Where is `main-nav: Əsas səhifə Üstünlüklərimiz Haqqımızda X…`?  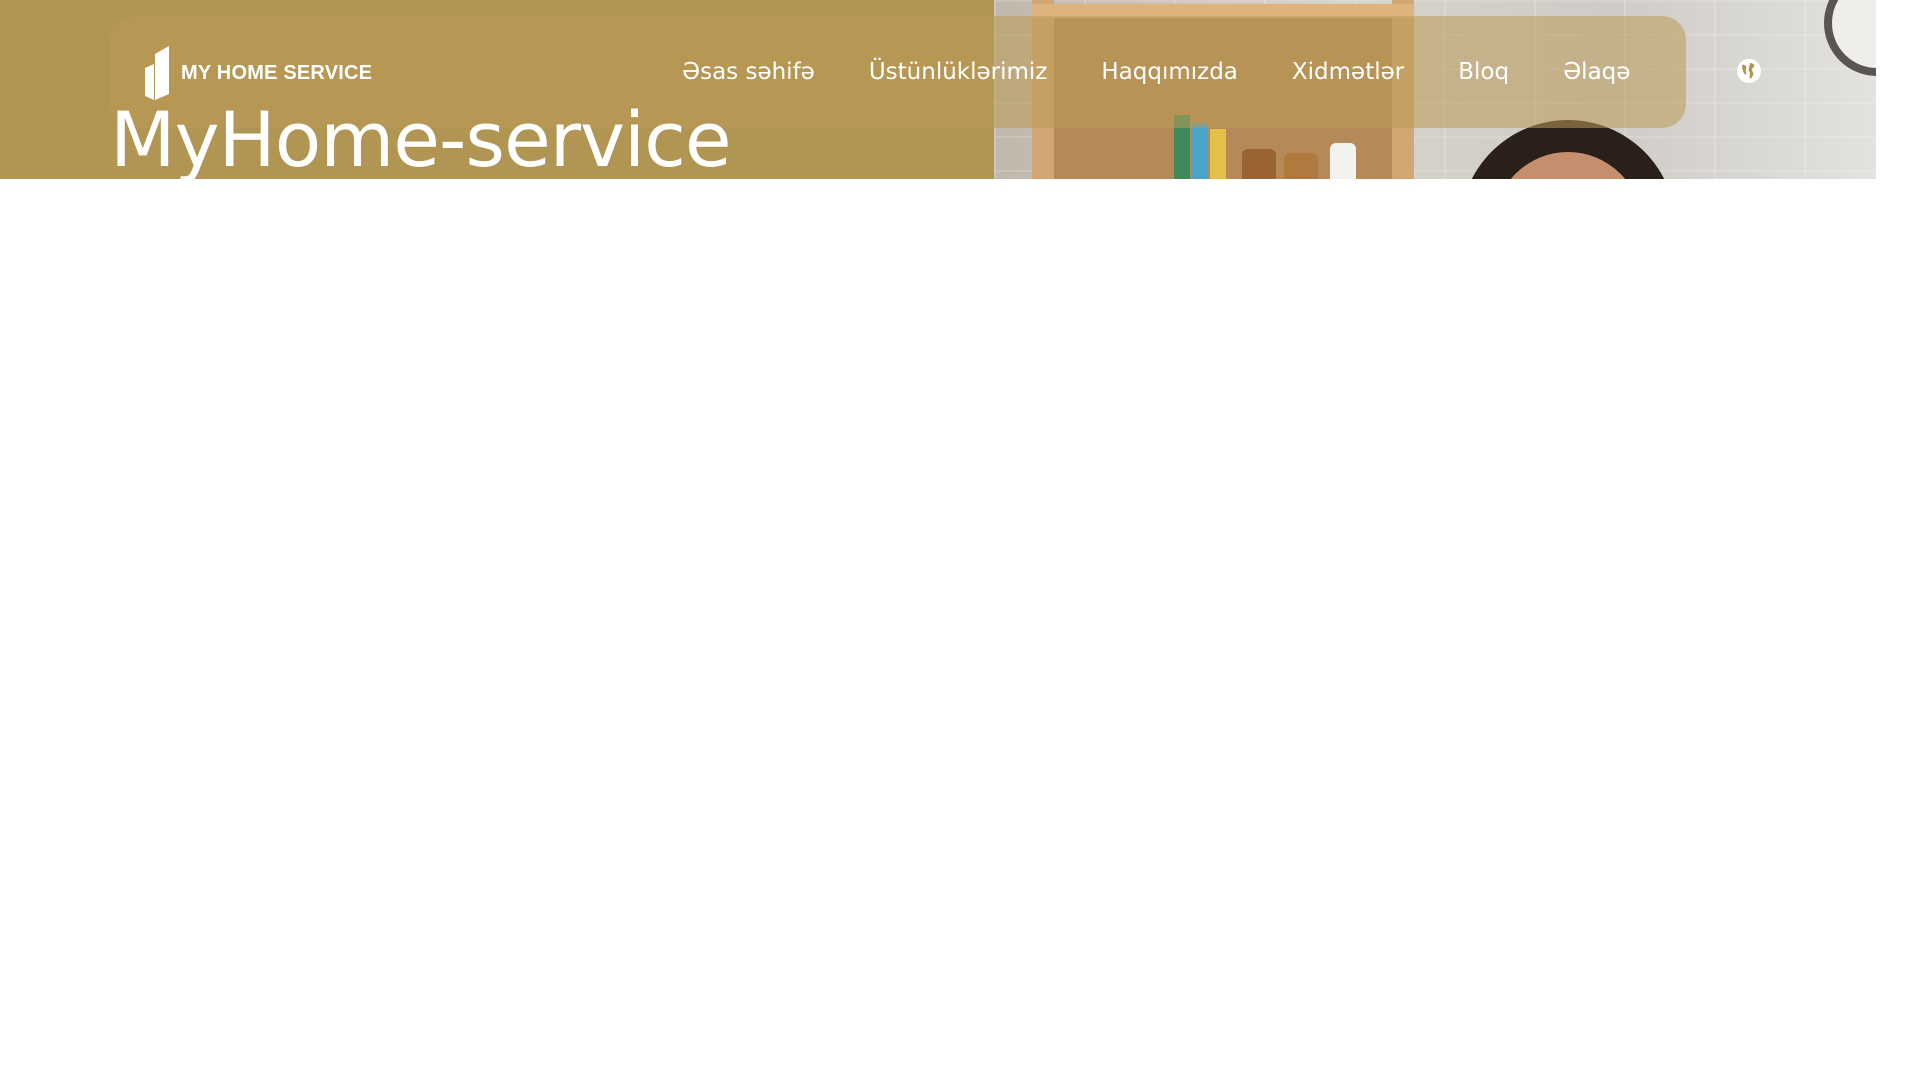 main-nav: Əsas səhifə Üstünlüklərimiz Haqqımızda X… is located at coordinates (1183, 72).